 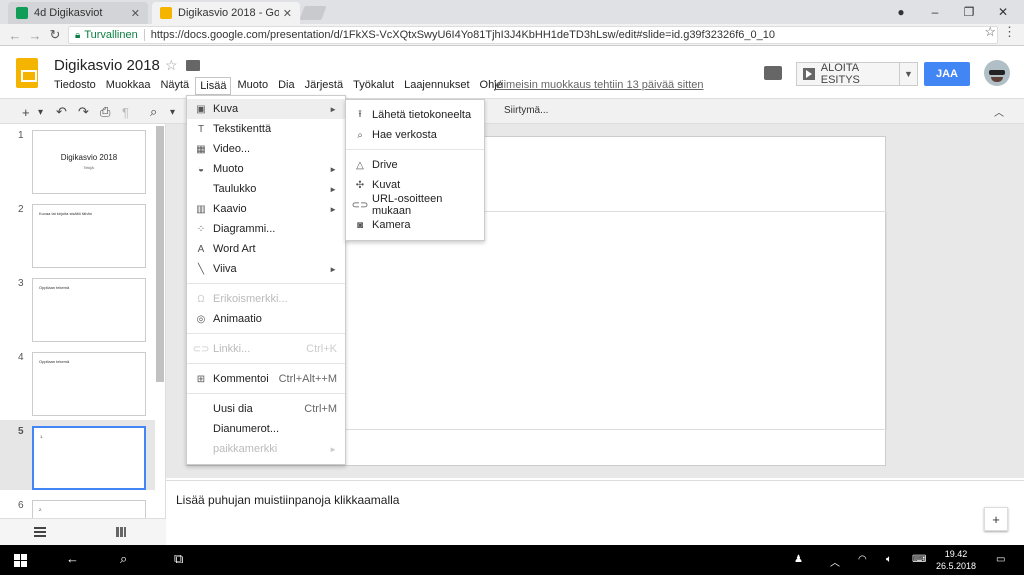 I want to click on zoom-icon: ⌕, so click(x=153, y=112).